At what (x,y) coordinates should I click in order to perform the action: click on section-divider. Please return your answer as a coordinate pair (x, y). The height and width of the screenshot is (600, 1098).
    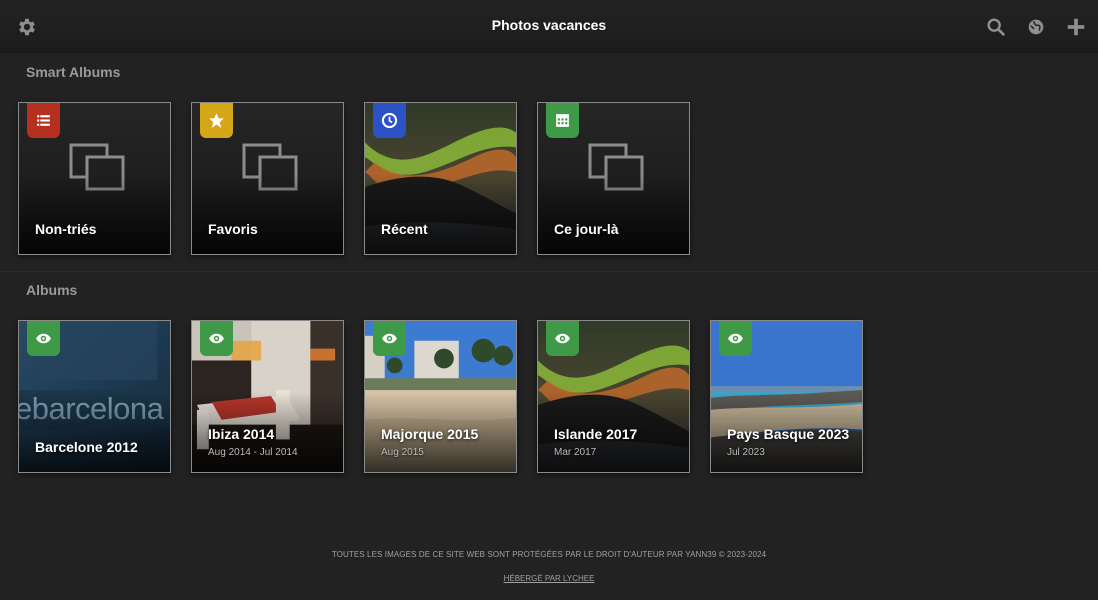
    Looking at the image, I should click on (549, 271).